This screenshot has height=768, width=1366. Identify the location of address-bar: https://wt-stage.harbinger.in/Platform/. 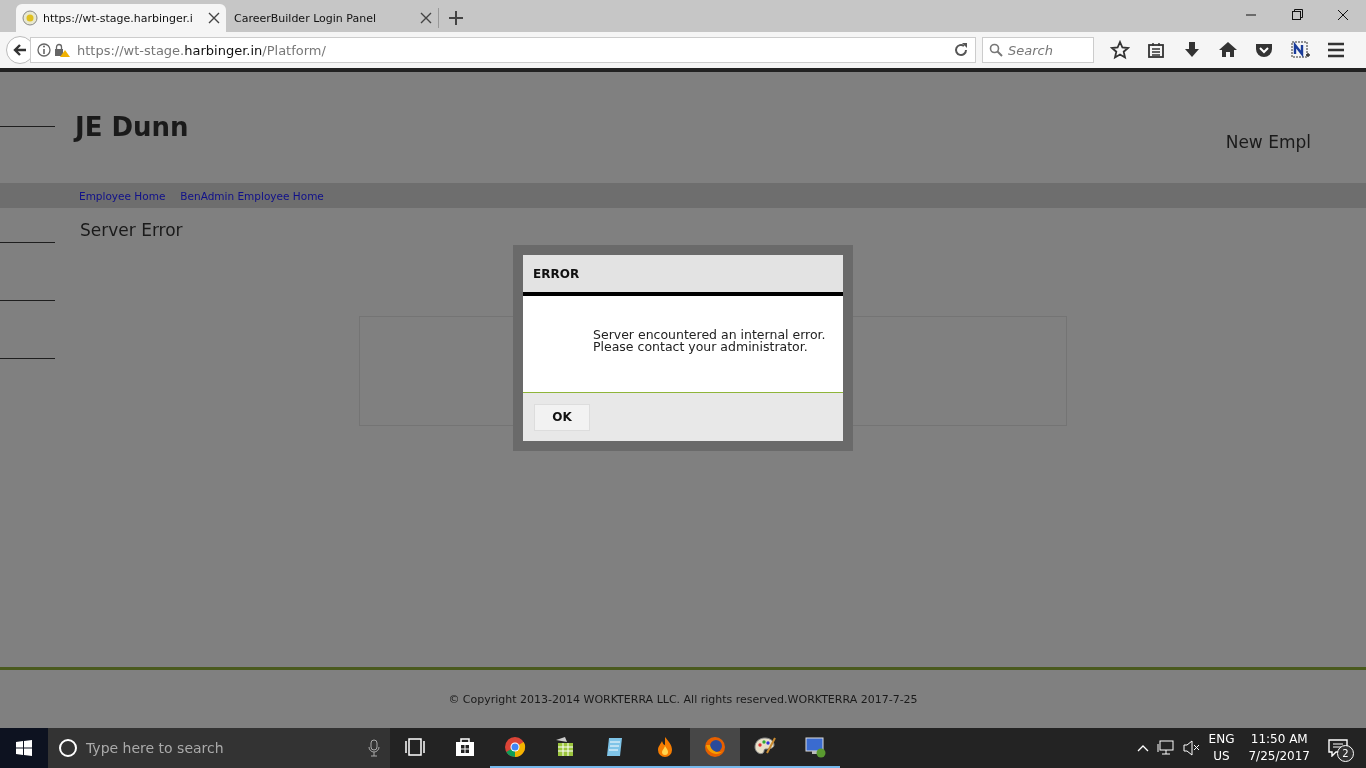
(503, 50).